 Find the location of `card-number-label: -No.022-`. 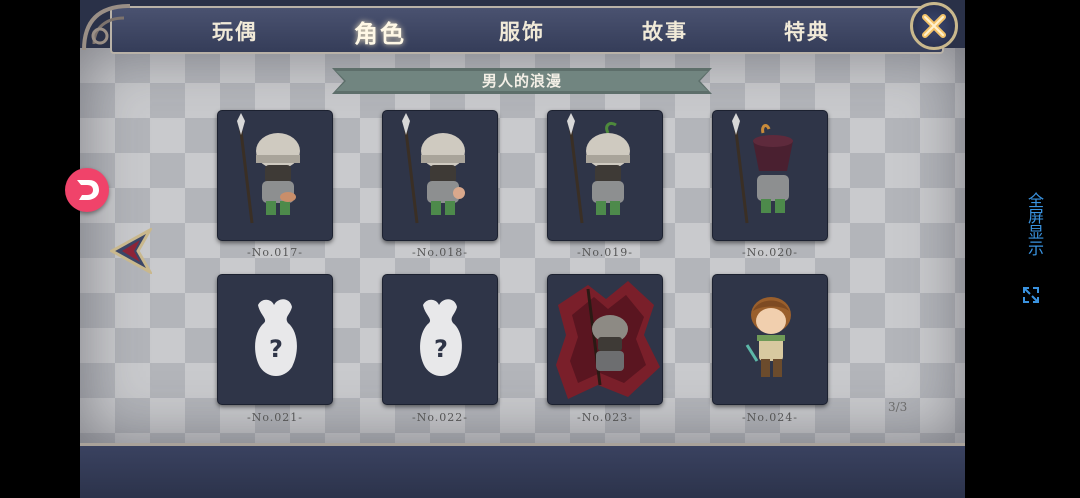

card-number-label: -No.022- is located at coordinates (440, 417).